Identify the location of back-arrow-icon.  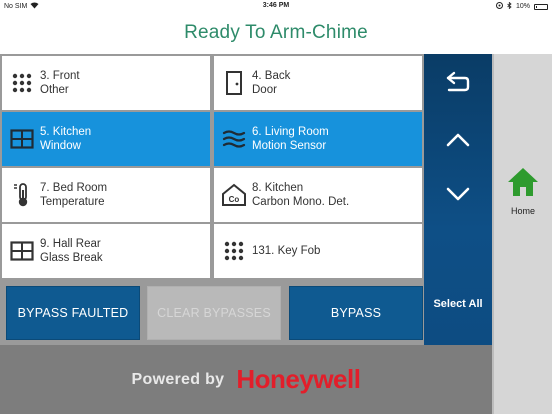
(458, 84).